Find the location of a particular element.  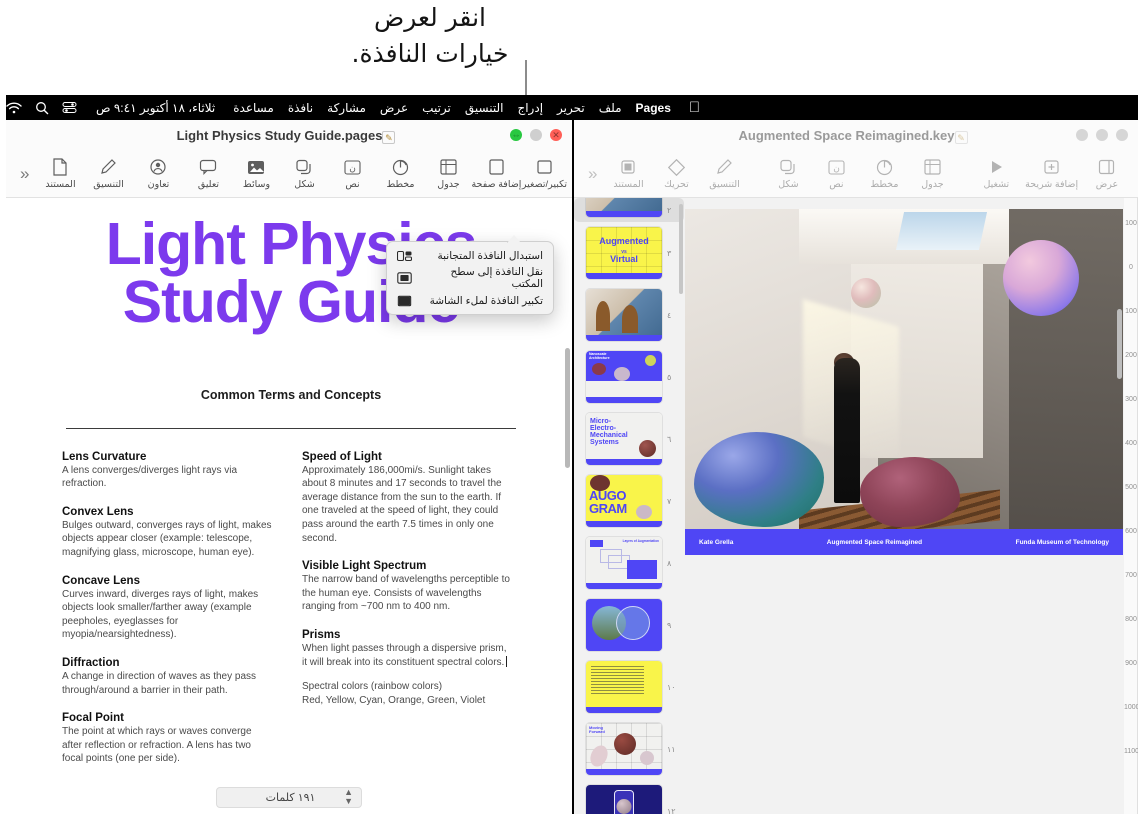

toolbar-label-text: نص is located at coordinates (352, 184).